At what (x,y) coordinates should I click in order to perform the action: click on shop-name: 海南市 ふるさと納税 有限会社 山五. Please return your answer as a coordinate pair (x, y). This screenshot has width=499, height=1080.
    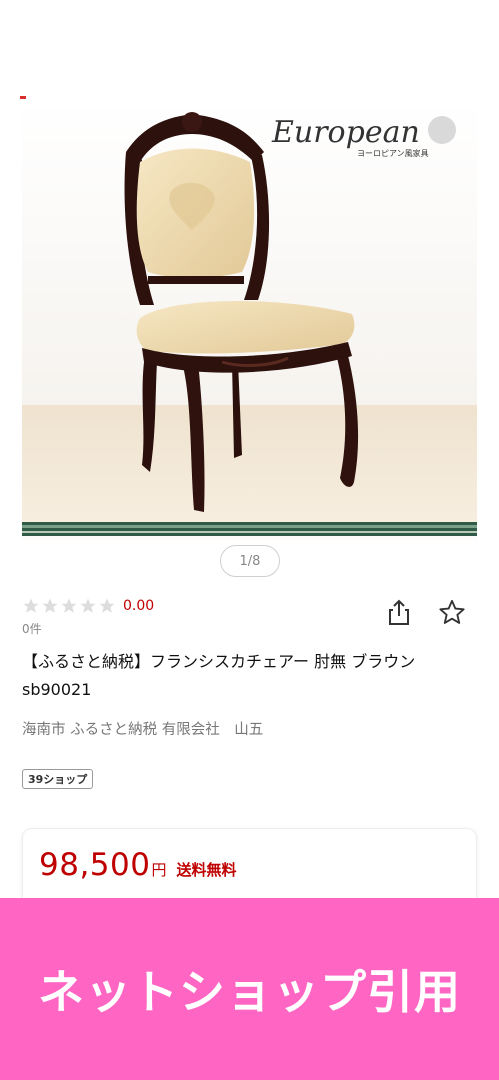
    Looking at the image, I should click on (142, 728).